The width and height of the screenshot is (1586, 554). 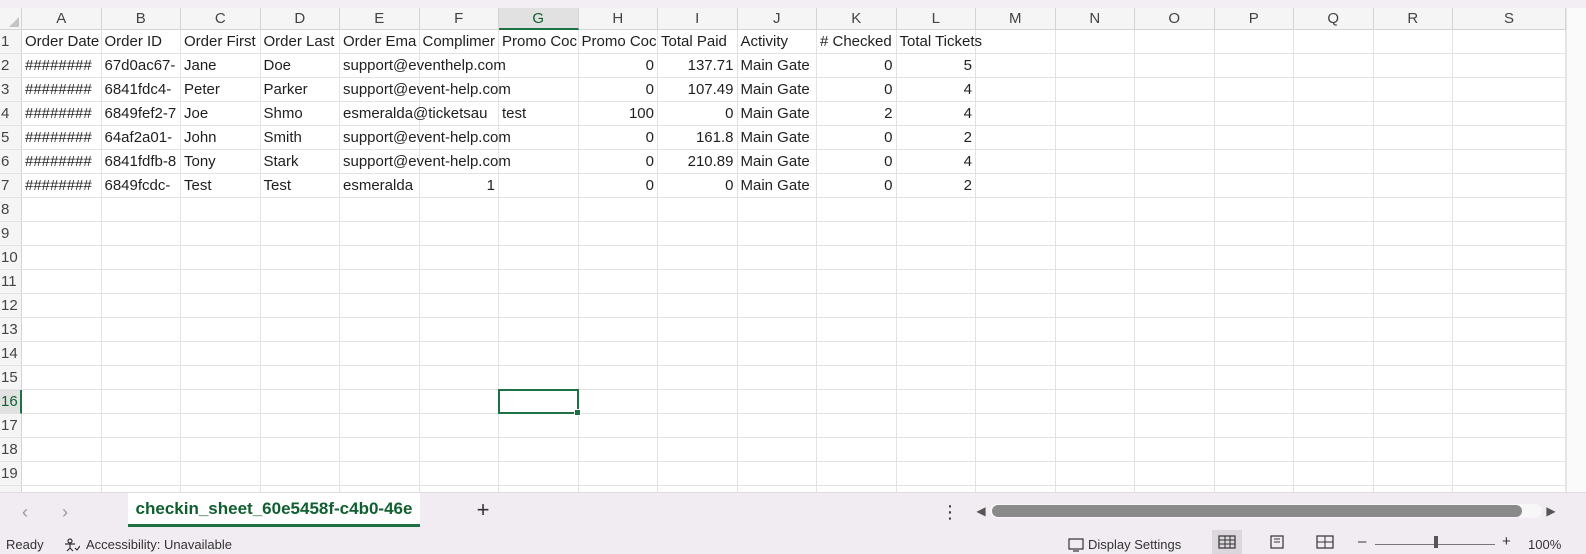 I want to click on row-header-6: 6, so click(x=11, y=162).